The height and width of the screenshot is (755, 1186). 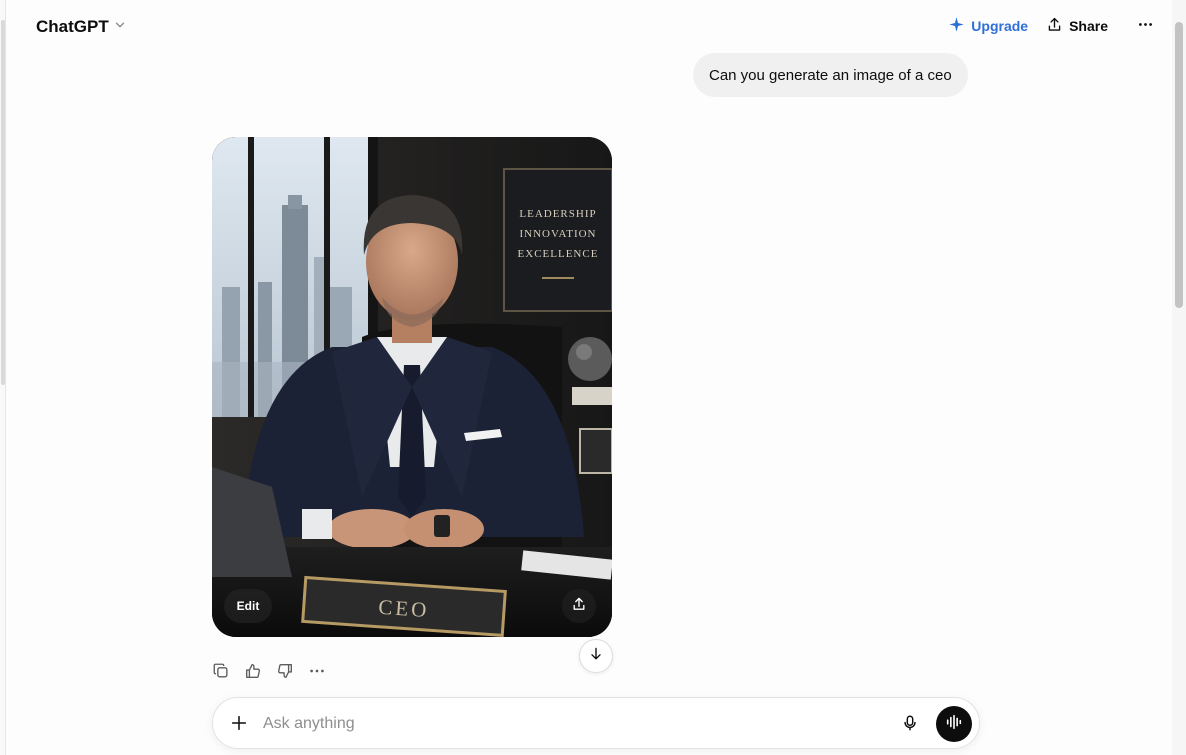 What do you see at coordinates (956, 26) in the screenshot?
I see `sparkle-icon` at bounding box center [956, 26].